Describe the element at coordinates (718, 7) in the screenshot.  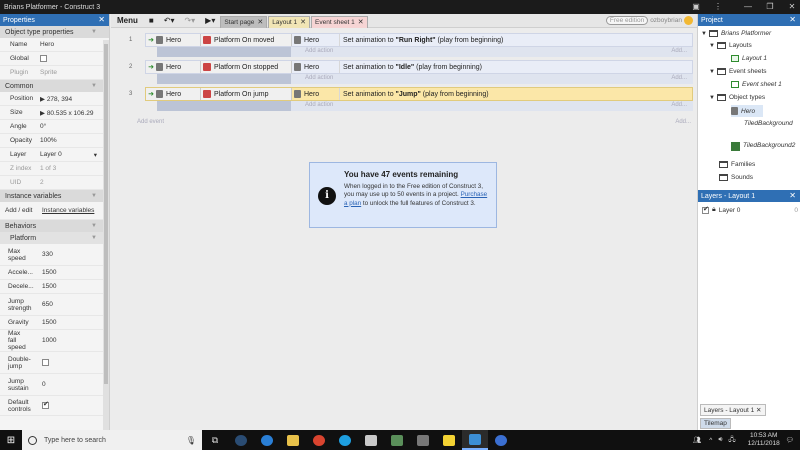
I see `more-menu-icon: ⋮` at that location.